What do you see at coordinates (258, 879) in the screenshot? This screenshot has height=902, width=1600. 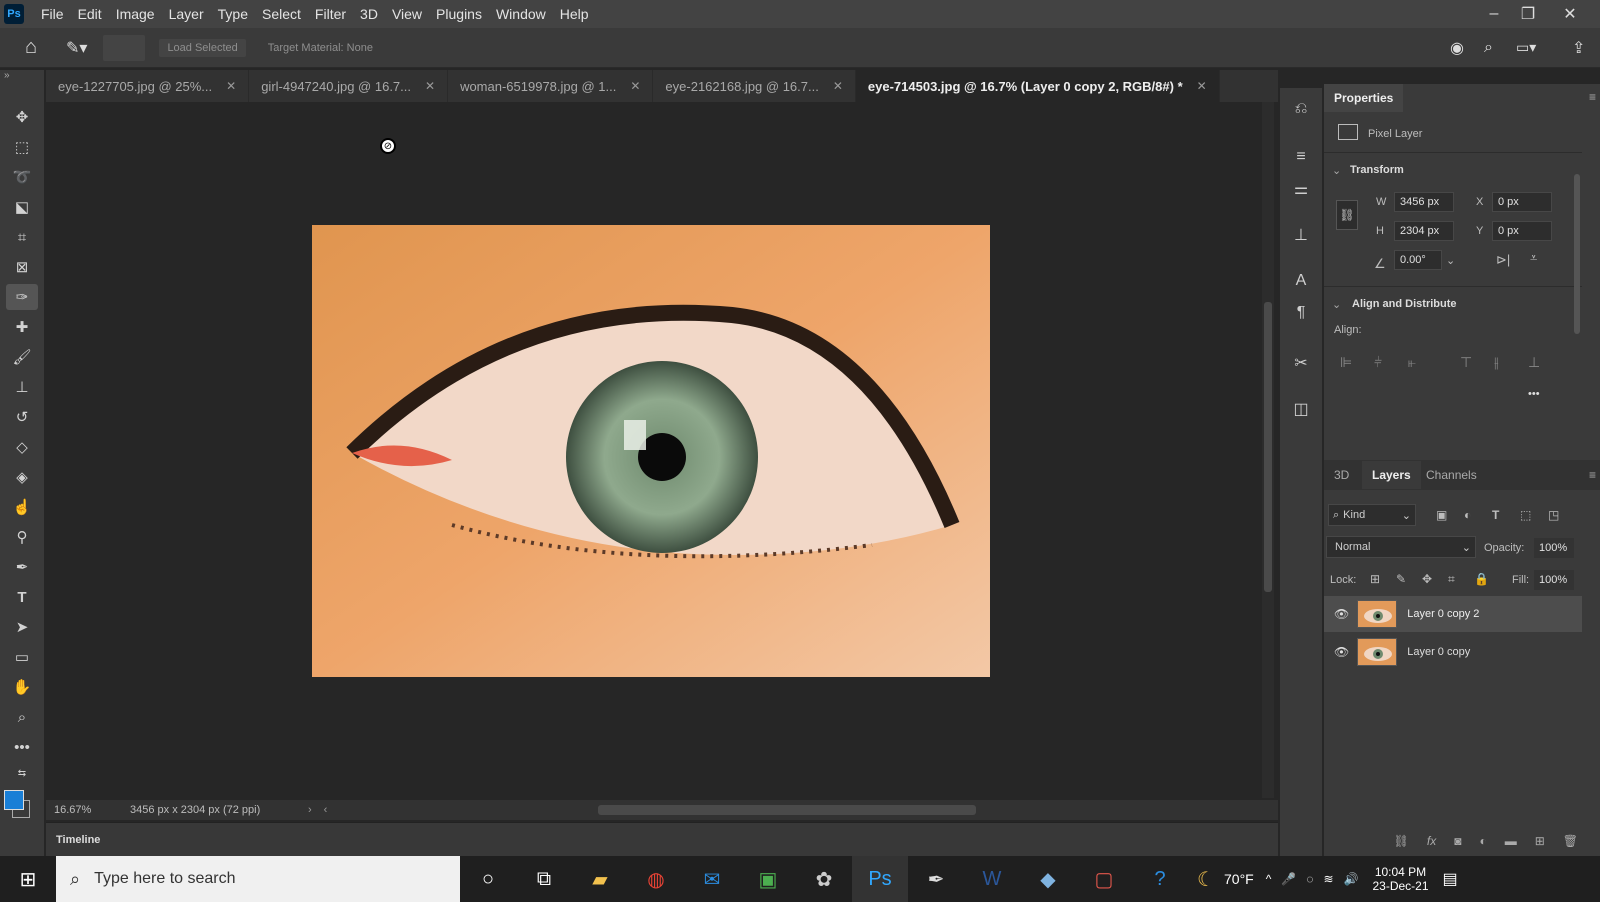 I see `taskbar-search-box: ⌕ Type here to search` at bounding box center [258, 879].